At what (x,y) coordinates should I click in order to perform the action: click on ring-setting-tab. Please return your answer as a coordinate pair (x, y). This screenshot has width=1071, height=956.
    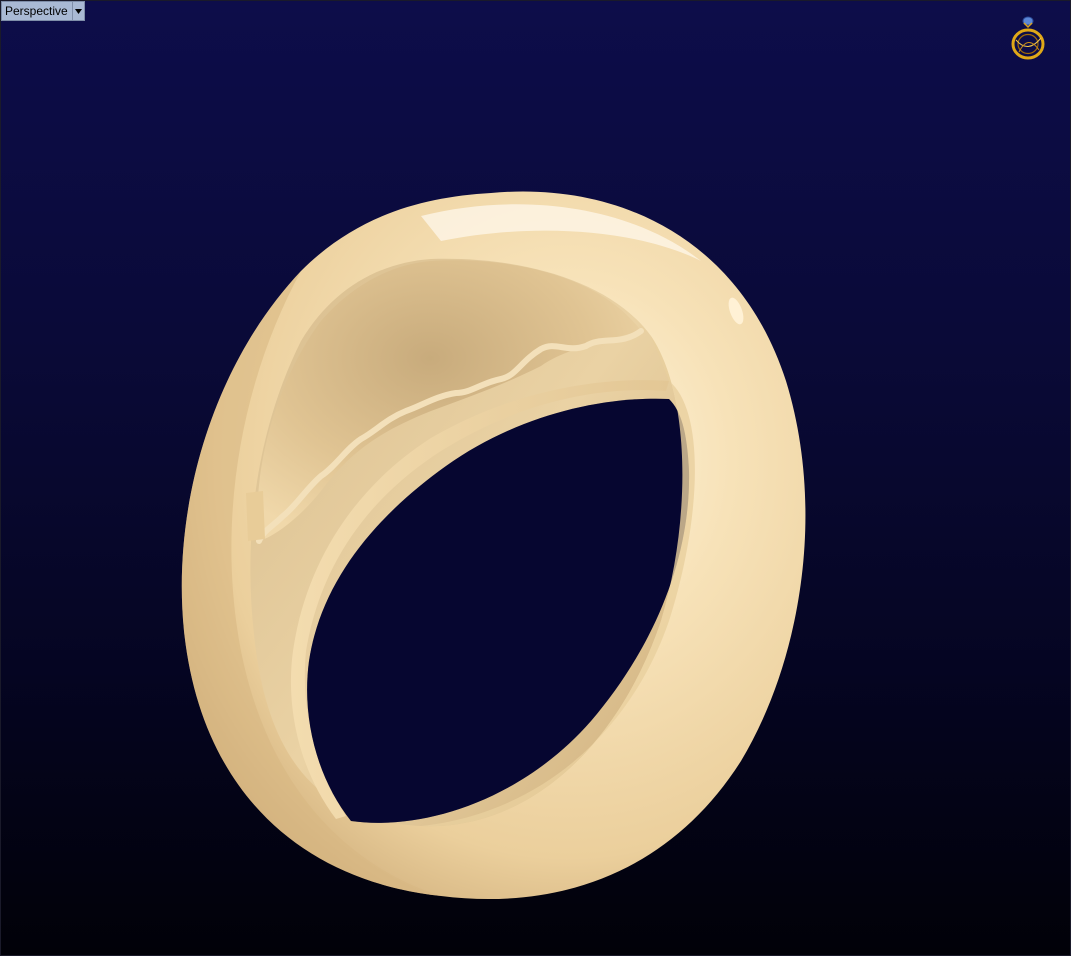
    Looking at the image, I should click on (255, 516).